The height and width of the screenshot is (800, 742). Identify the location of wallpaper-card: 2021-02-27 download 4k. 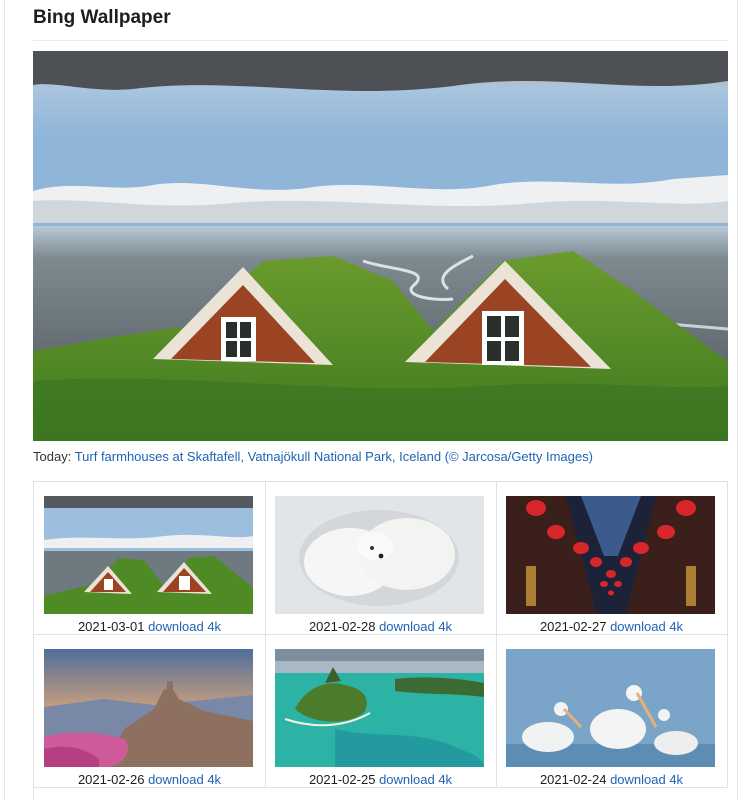
(612, 558).